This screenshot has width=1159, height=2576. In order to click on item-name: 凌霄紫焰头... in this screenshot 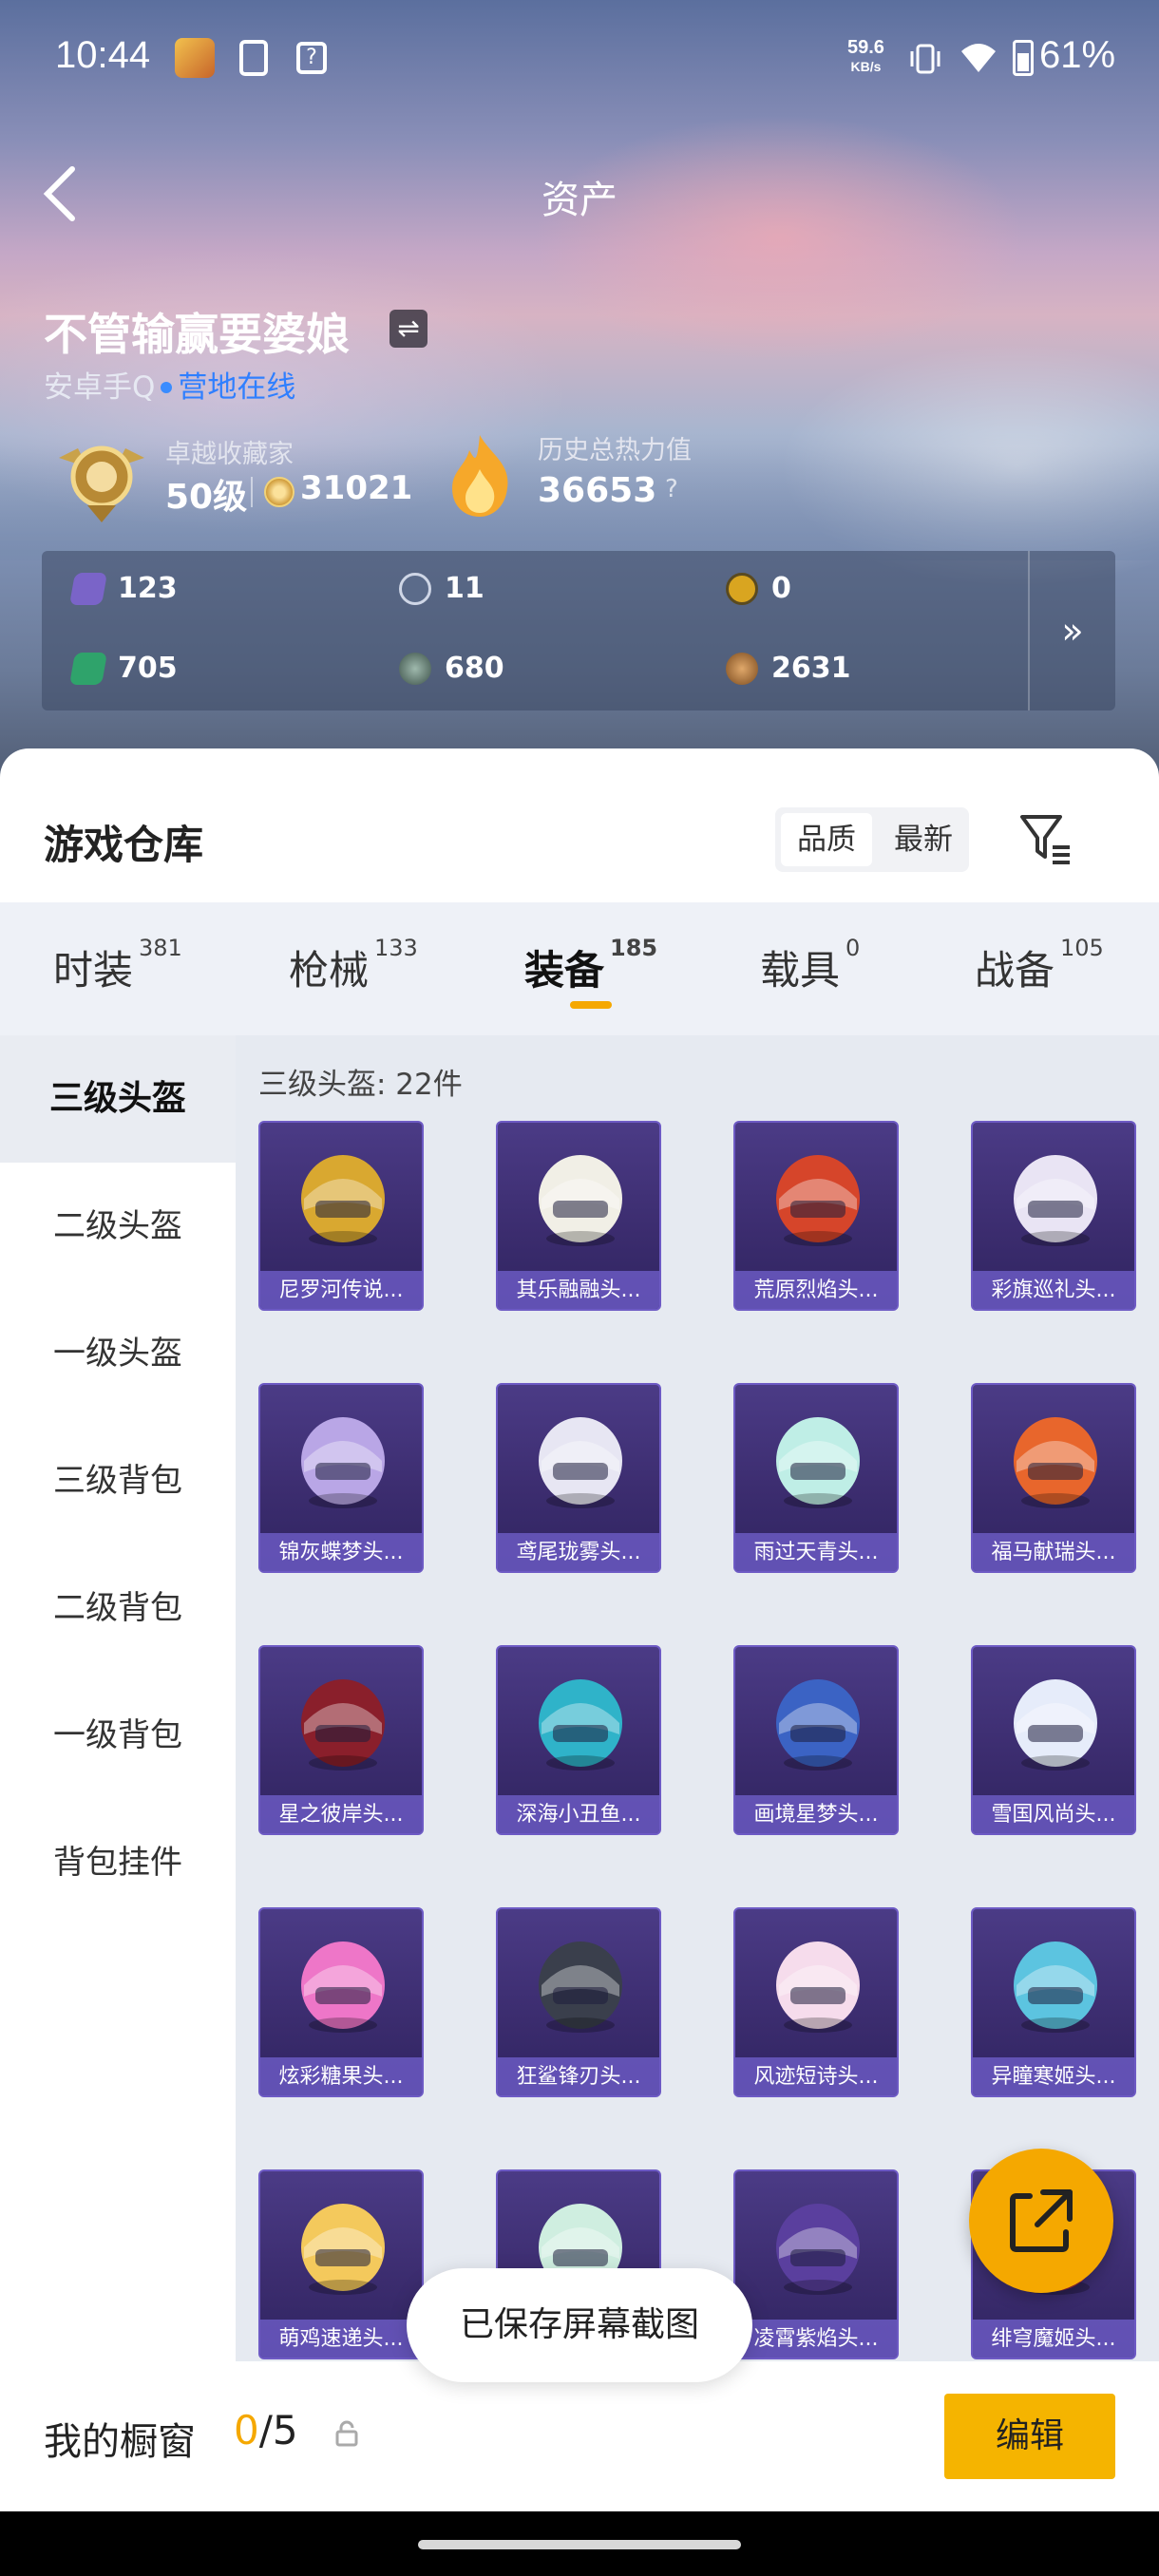, I will do `click(816, 2339)`.